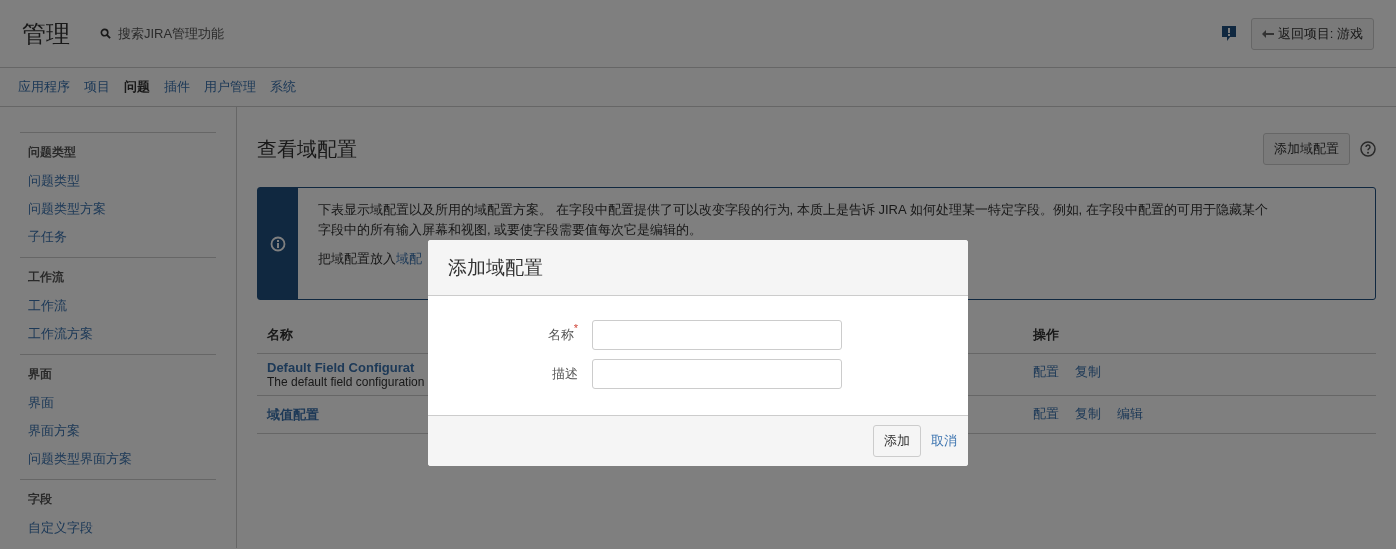 The height and width of the screenshot is (549, 1396). Describe the element at coordinates (1228, 33) in the screenshot. I see `feedback-icon` at that location.